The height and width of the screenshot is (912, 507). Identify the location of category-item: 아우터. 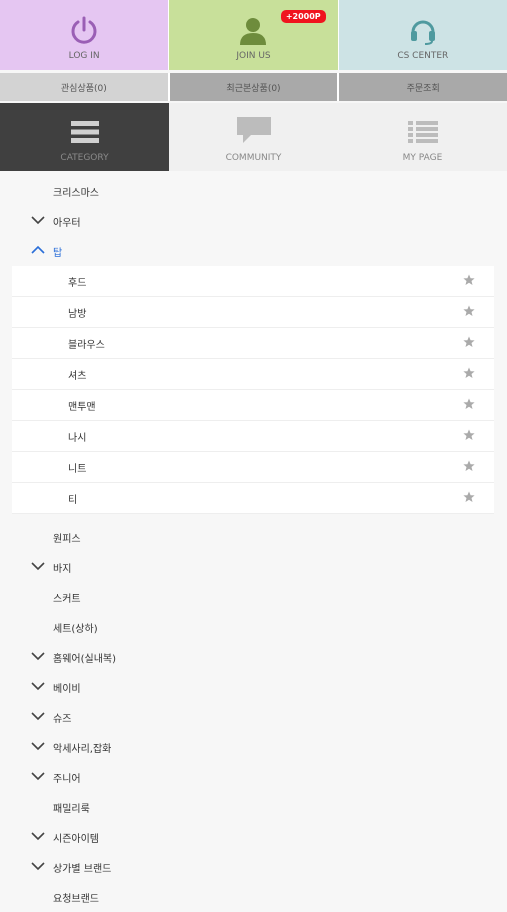
(253, 221).